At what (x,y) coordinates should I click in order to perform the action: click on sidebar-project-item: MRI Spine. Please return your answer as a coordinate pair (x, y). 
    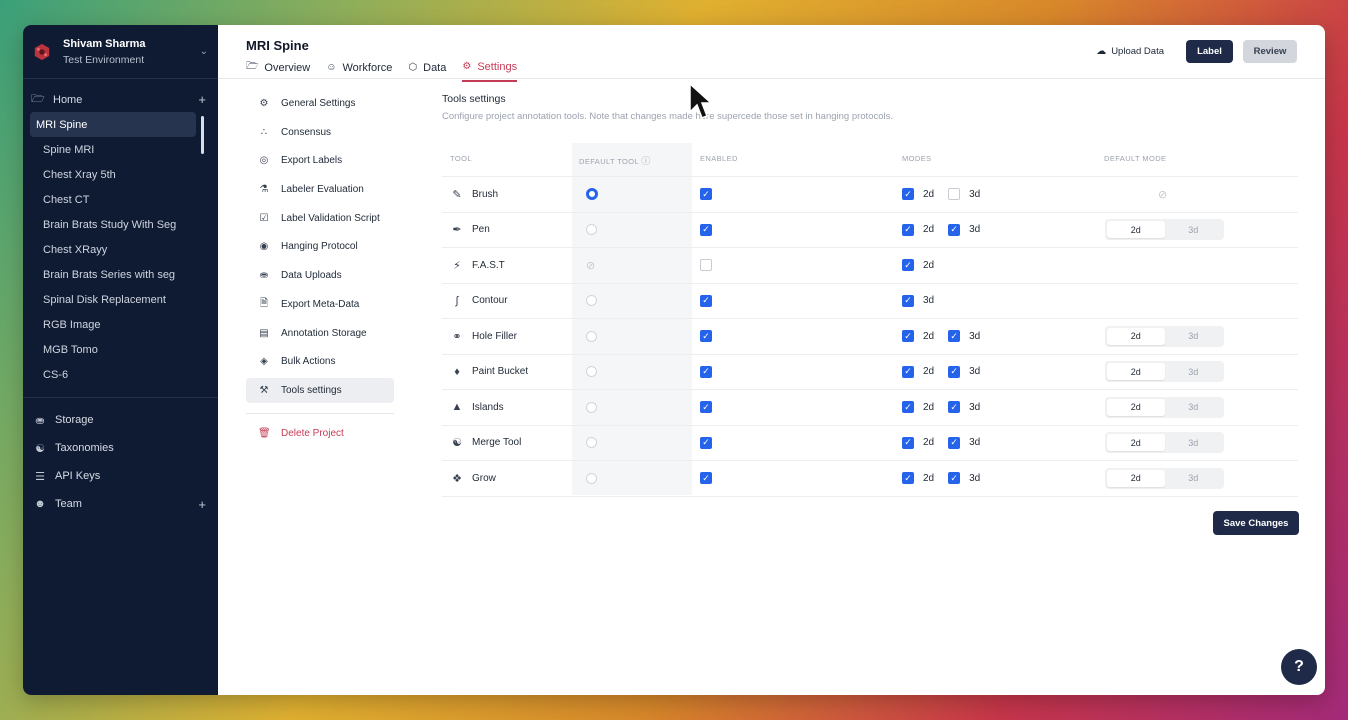
    Looking at the image, I should click on (113, 124).